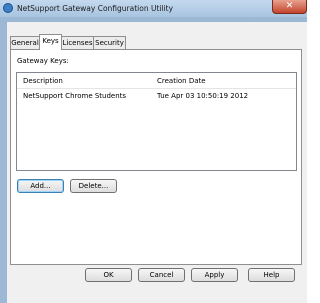  I want to click on netsupport-app-icon, so click(8, 8).